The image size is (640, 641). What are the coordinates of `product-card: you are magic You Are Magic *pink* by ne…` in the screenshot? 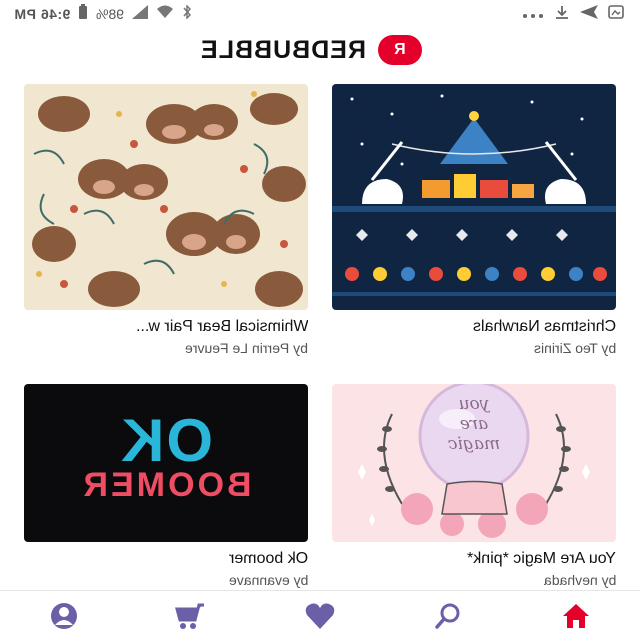 It's located at (474, 486).